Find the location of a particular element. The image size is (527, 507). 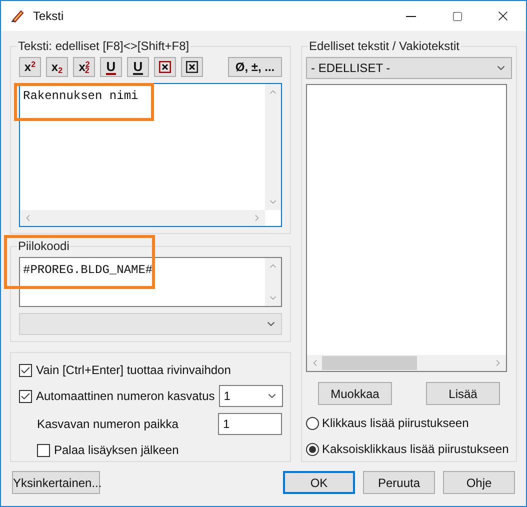

window-title: Teksti is located at coordinates (48, 16).